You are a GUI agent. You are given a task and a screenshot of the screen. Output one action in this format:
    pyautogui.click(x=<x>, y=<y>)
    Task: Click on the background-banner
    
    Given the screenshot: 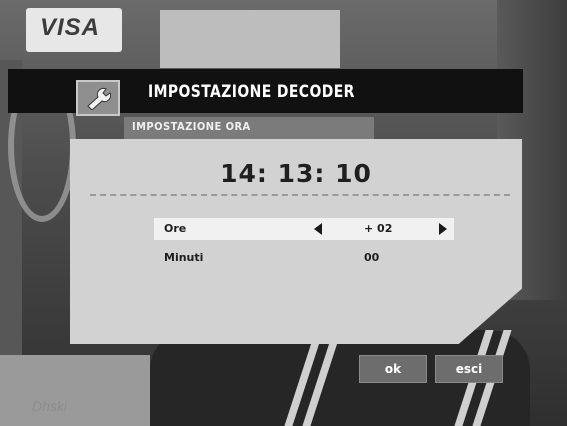 What is the action you would take?
    pyautogui.click(x=250, y=39)
    